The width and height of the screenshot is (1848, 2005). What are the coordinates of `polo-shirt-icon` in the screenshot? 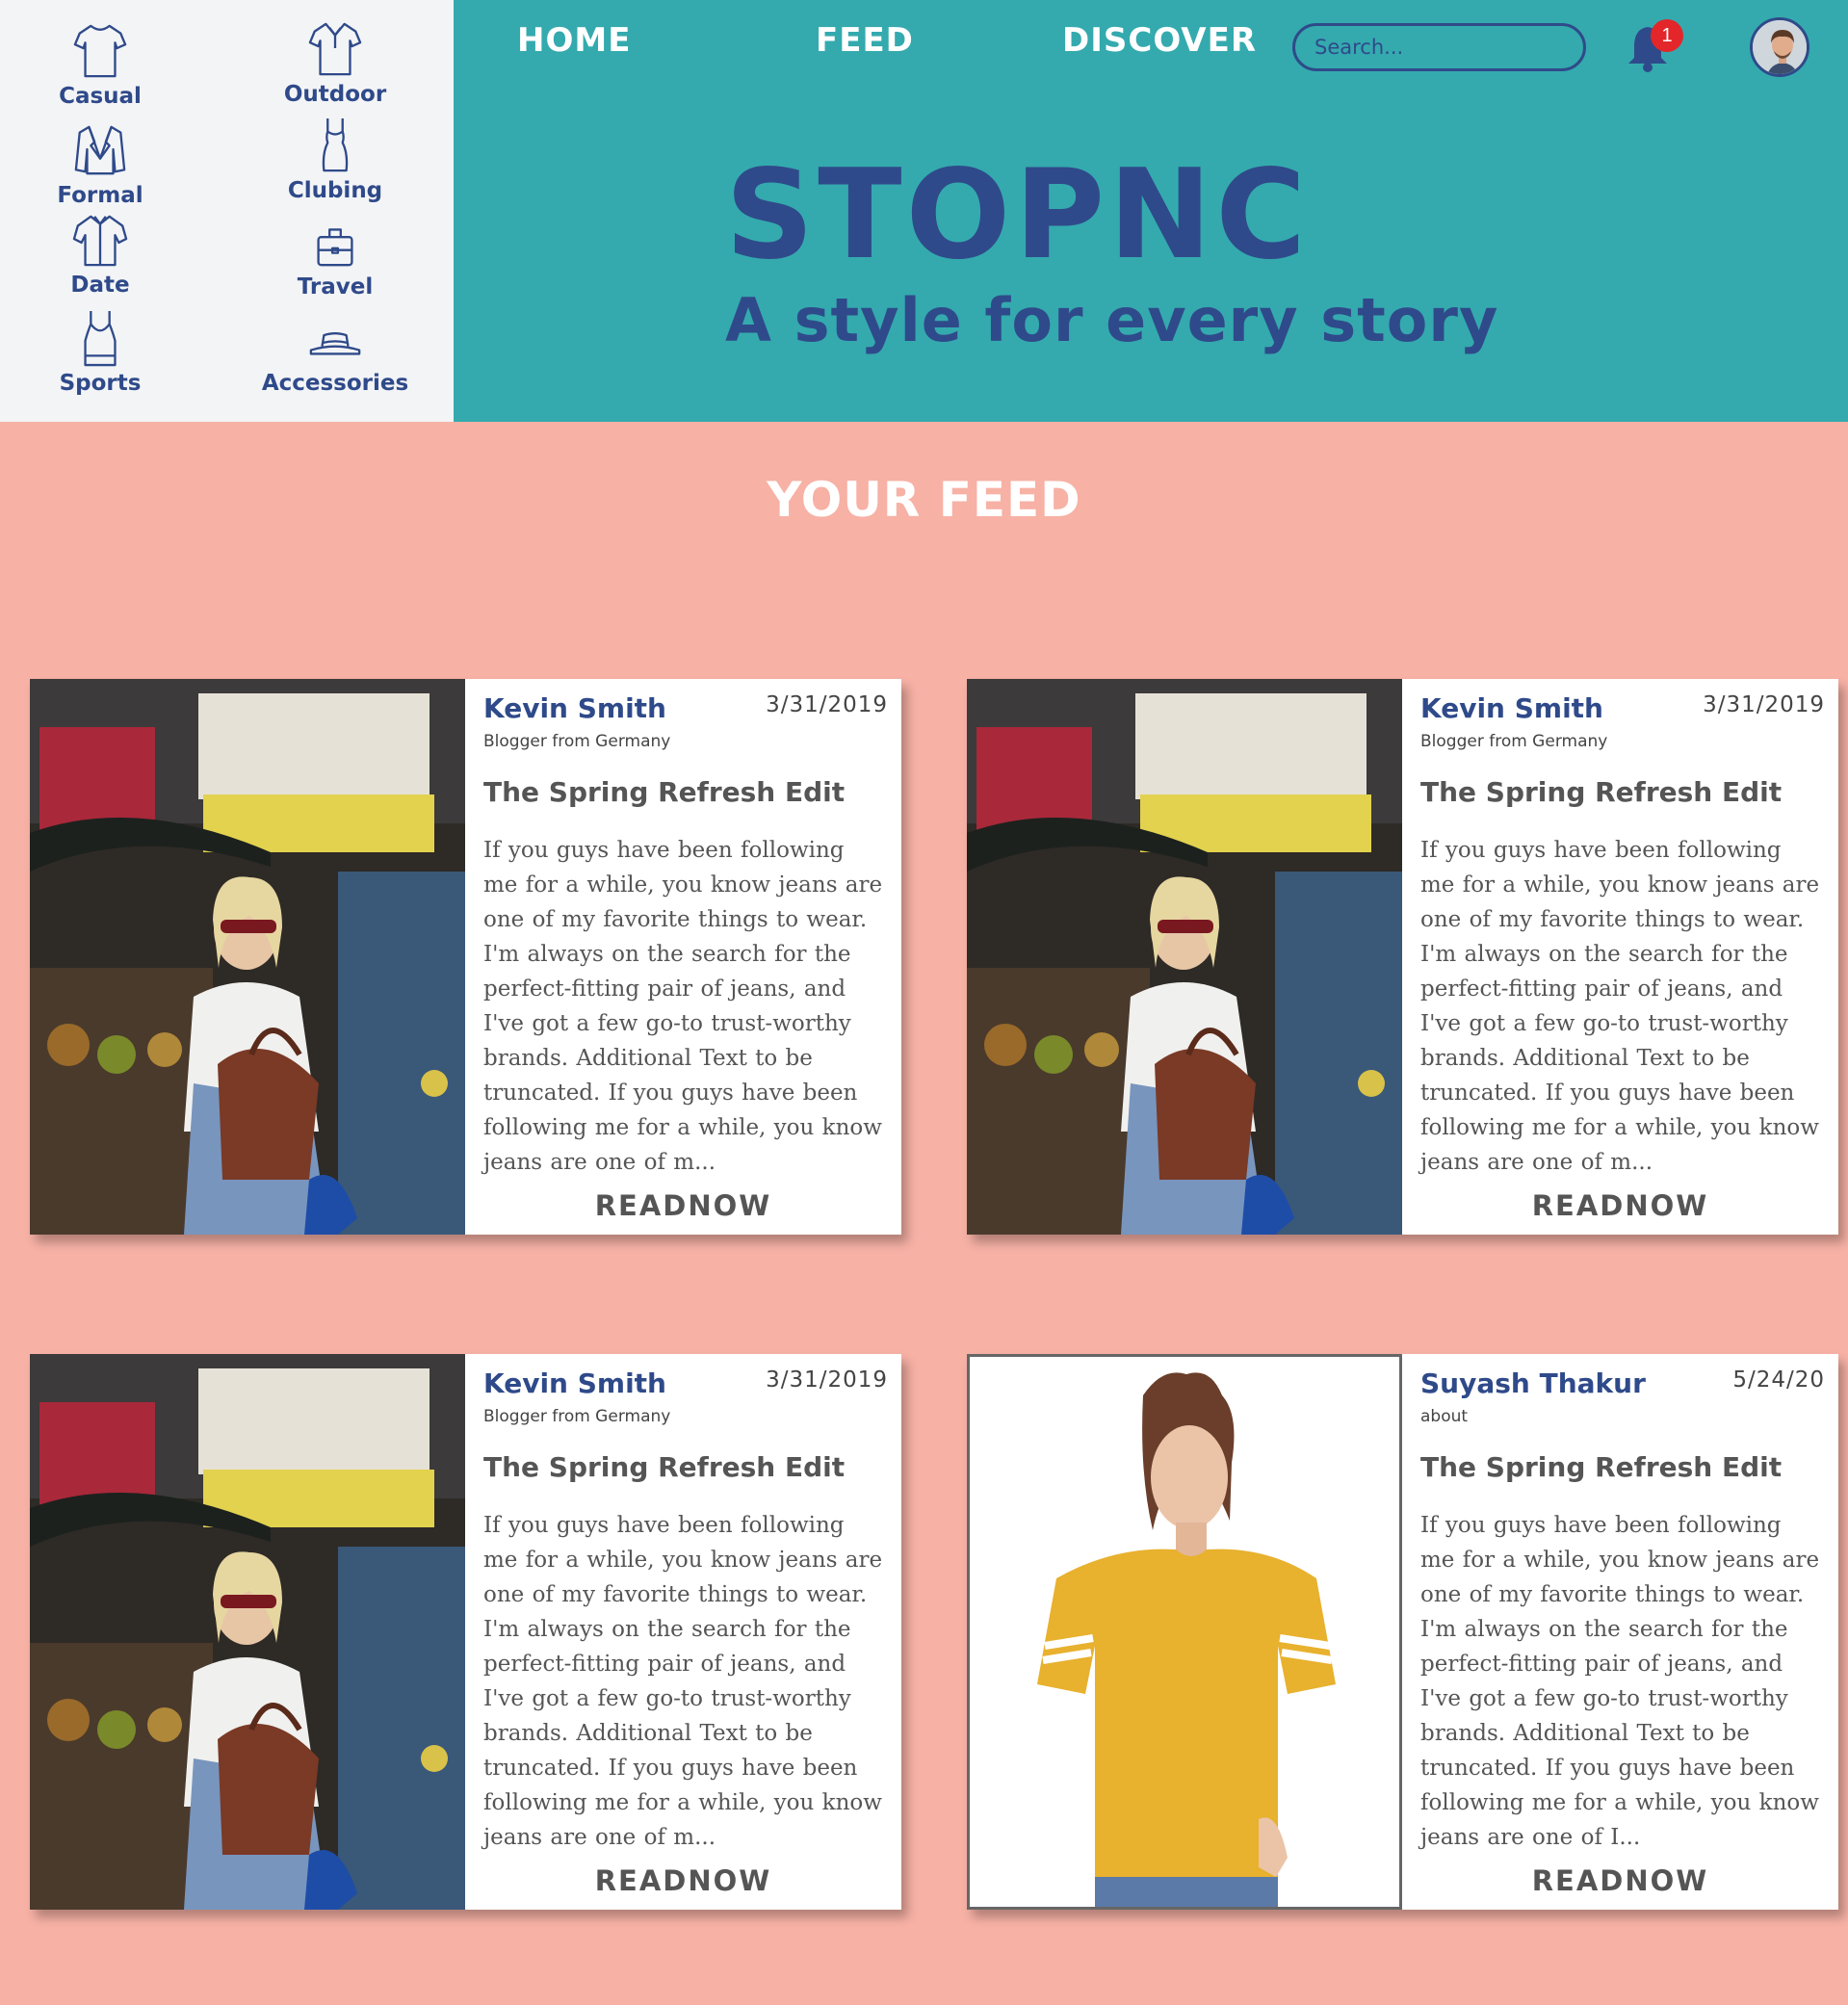 It's located at (335, 49).